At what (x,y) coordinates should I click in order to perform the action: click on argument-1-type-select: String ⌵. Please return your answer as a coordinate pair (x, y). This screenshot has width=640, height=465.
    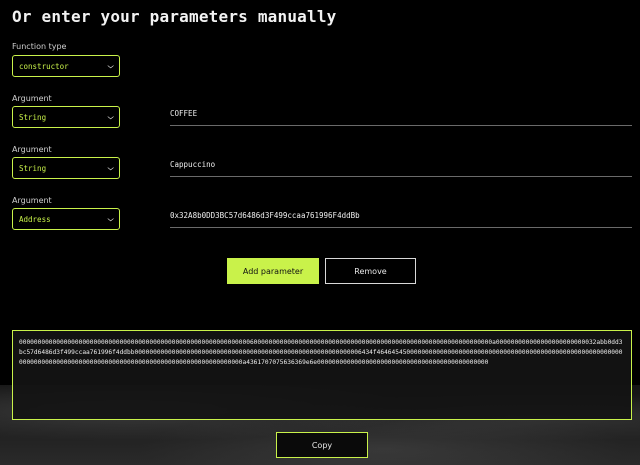
    Looking at the image, I should click on (66, 117).